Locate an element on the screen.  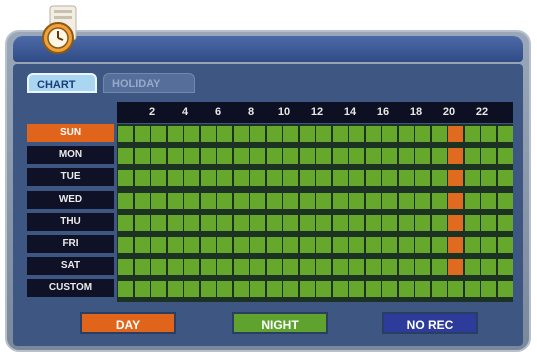
day-label-sun: SUN is located at coordinates (70, 133).